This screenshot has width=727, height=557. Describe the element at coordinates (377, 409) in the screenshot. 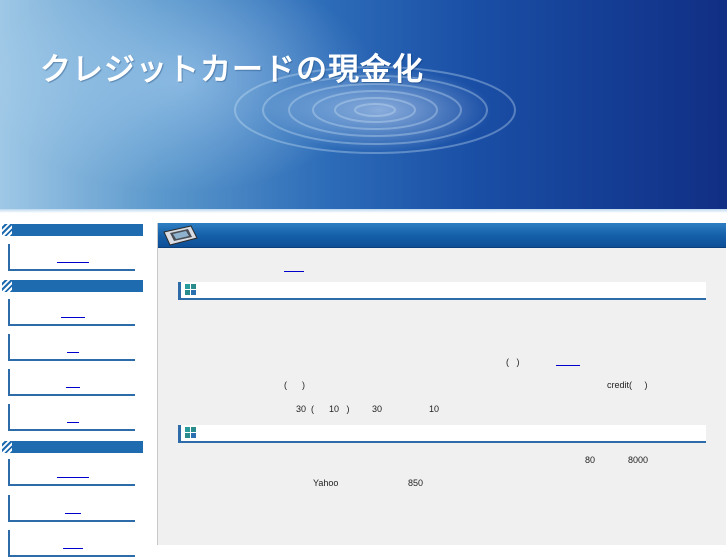

I see `para3-text-b: 30` at that location.